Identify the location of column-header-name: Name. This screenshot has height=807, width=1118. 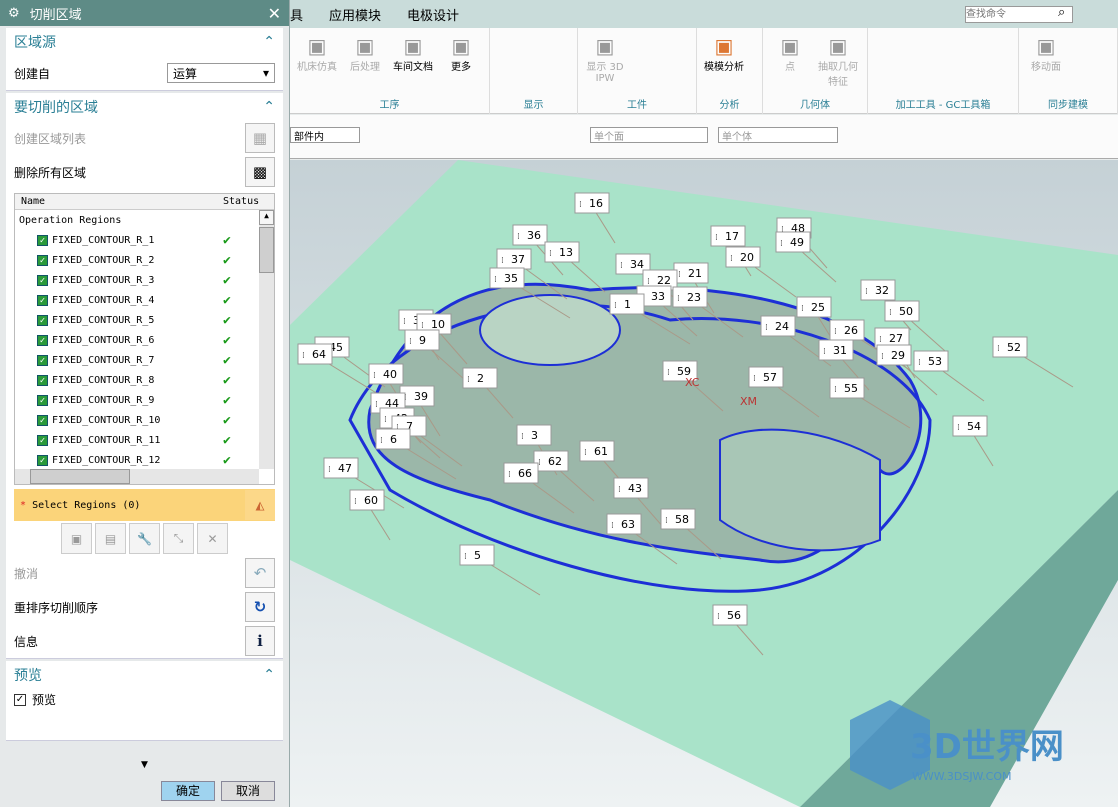
(116, 201).